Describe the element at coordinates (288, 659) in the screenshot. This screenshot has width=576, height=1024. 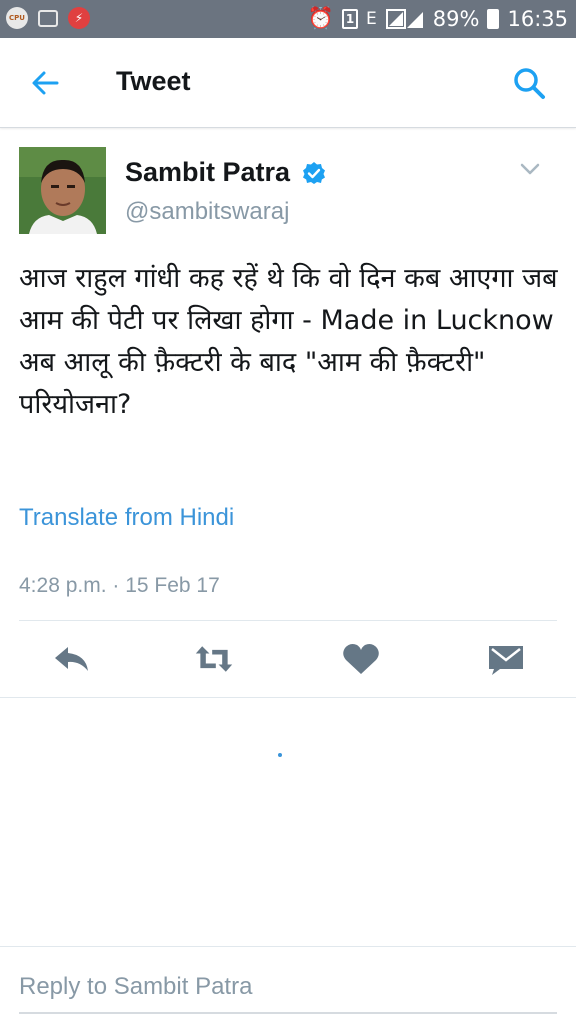
I see `tweet-actions` at that location.